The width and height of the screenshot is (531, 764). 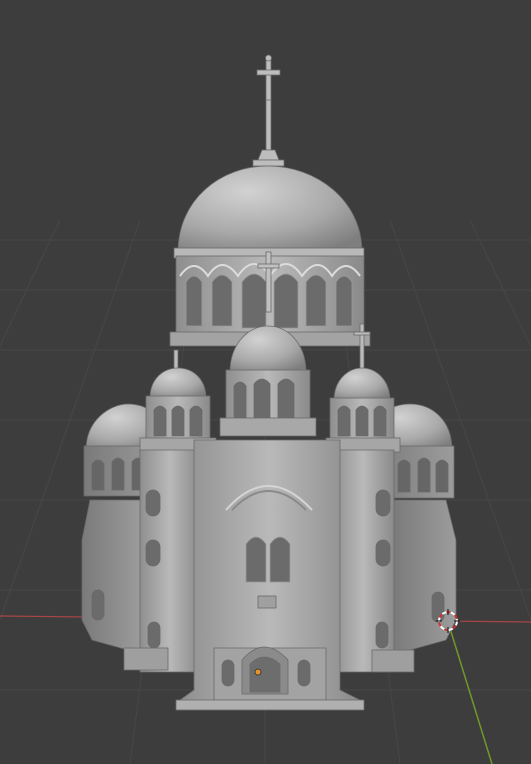 I want to click on main-dome, so click(x=270, y=209).